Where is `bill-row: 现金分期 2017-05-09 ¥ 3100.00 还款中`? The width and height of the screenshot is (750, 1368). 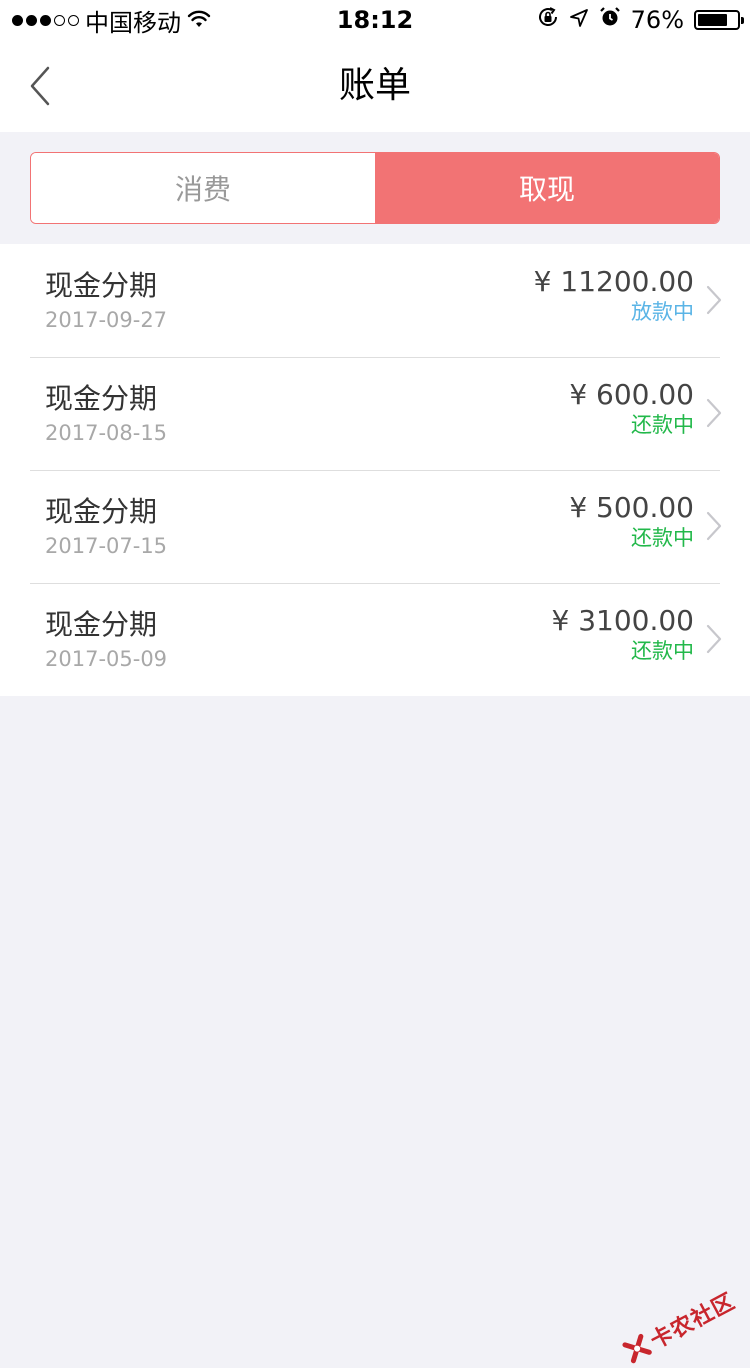 bill-row: 现金分期 2017-05-09 ¥ 3100.00 还款中 is located at coordinates (375, 639).